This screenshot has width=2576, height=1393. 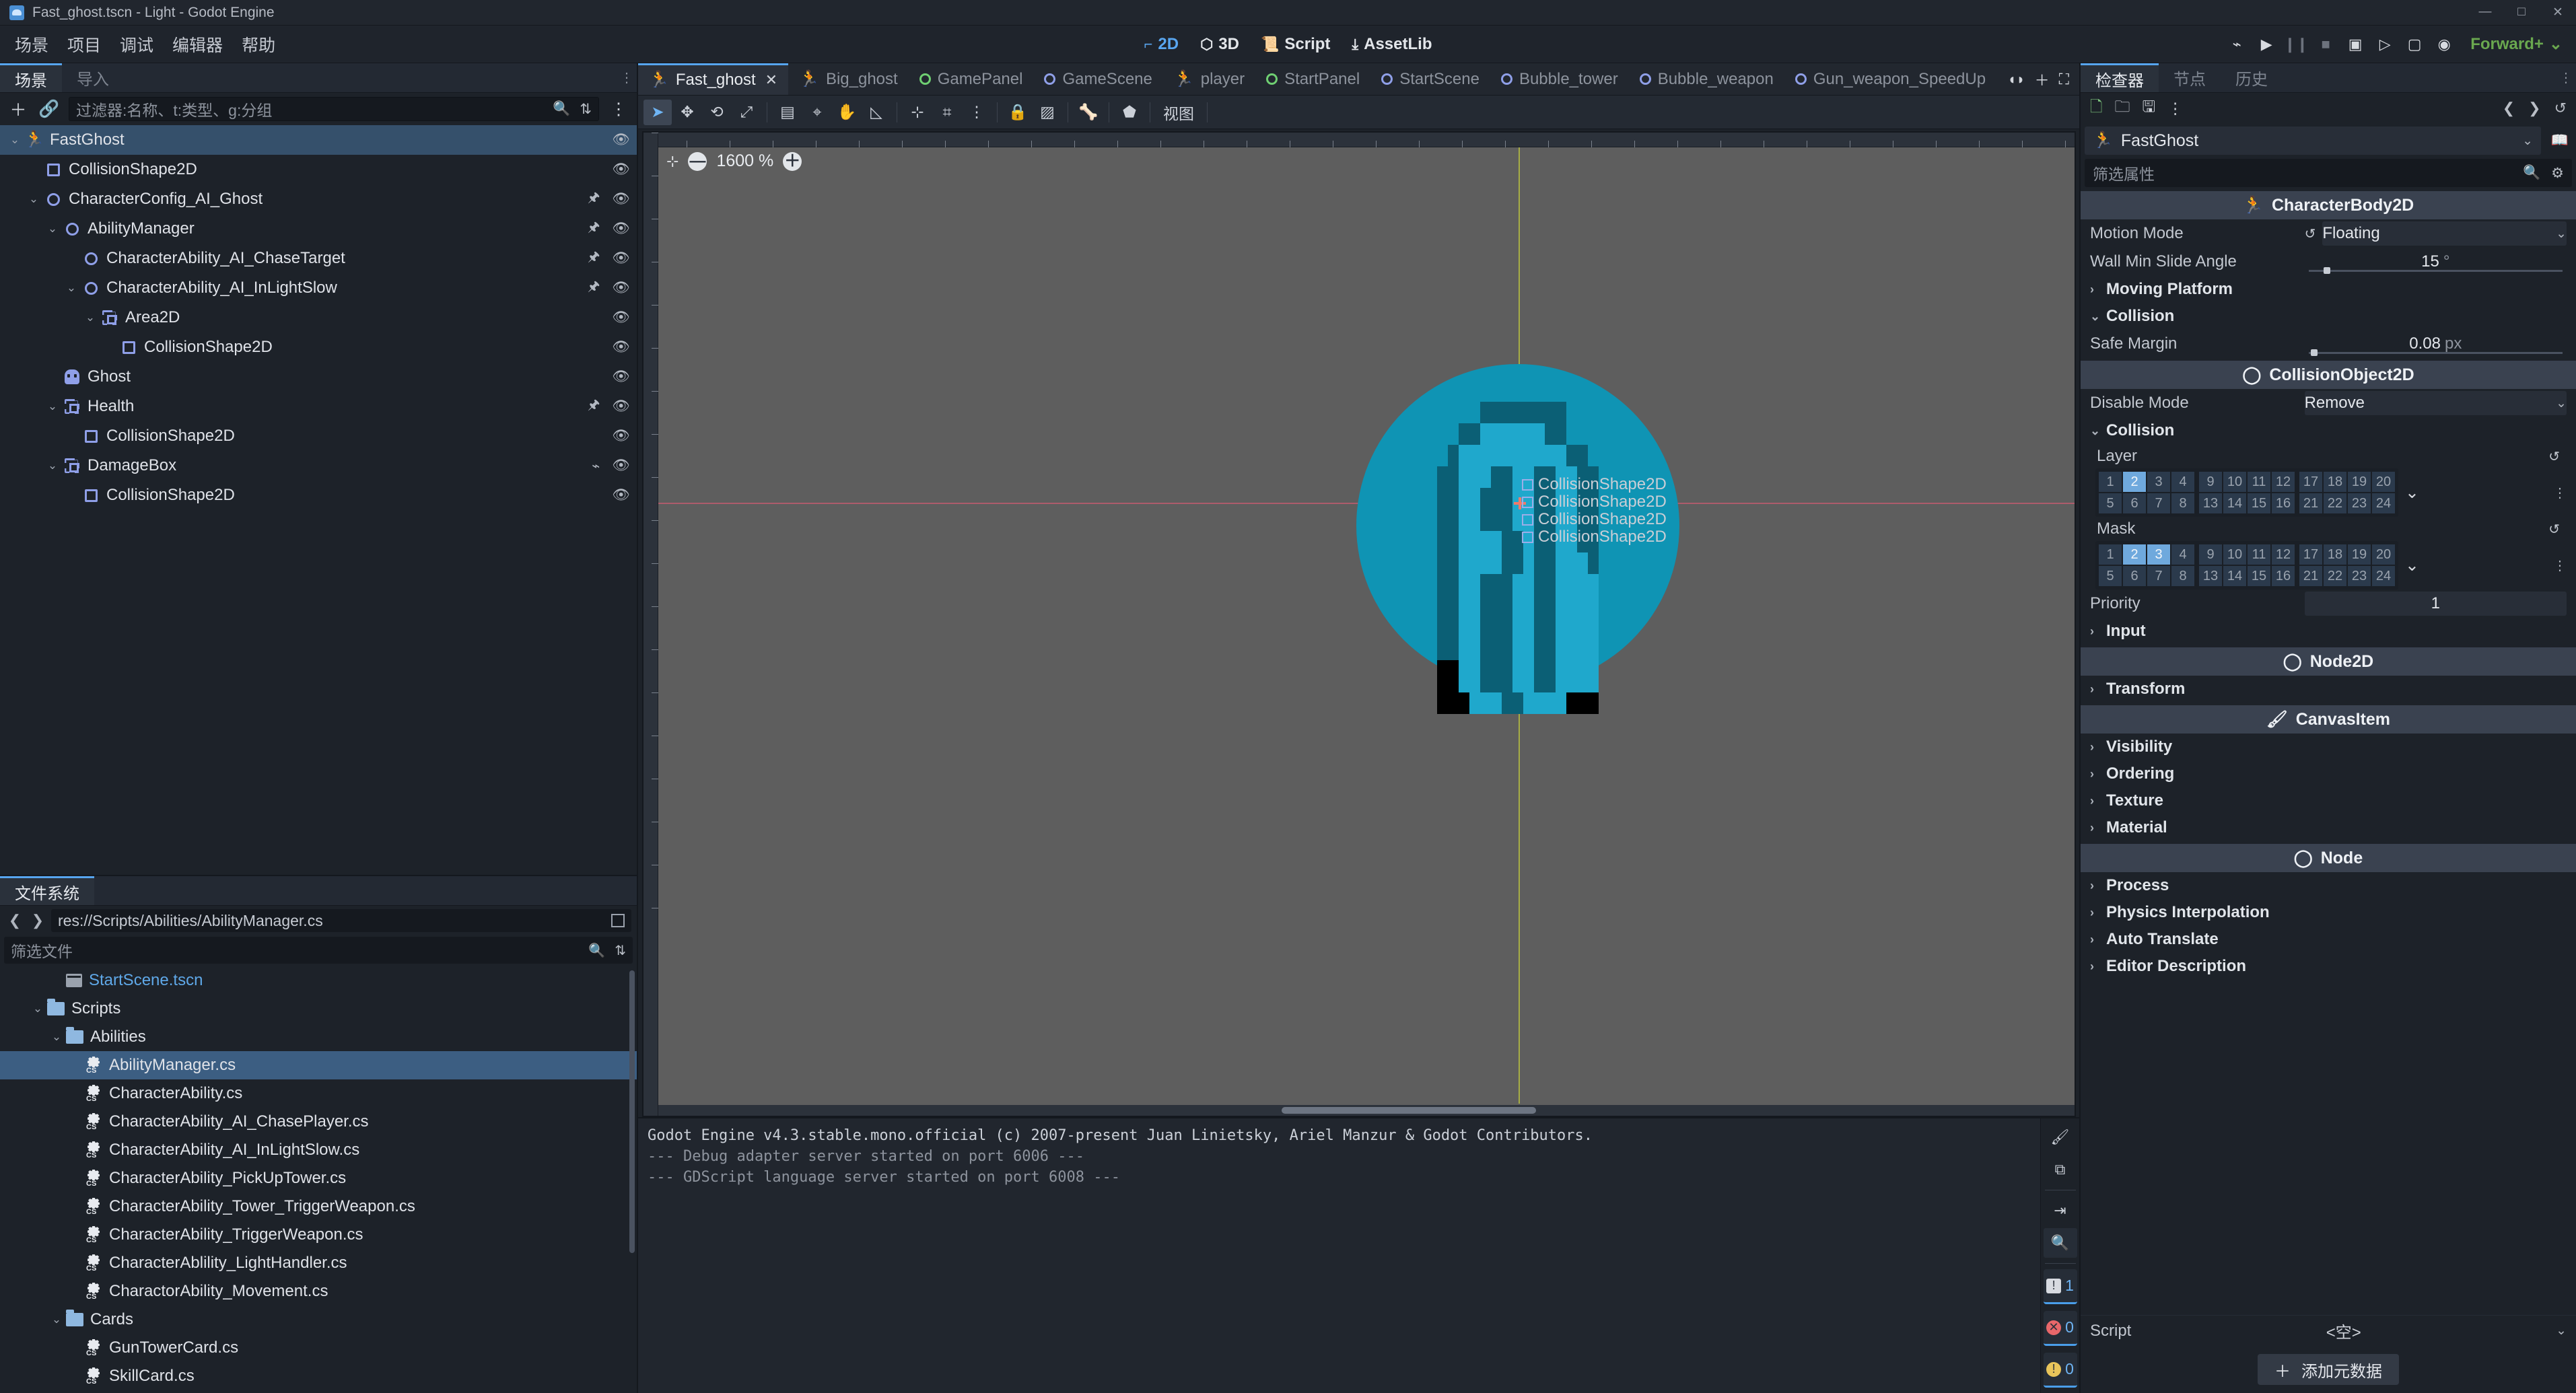 I want to click on history-prev-icon: ❮, so click(x=2509, y=108).